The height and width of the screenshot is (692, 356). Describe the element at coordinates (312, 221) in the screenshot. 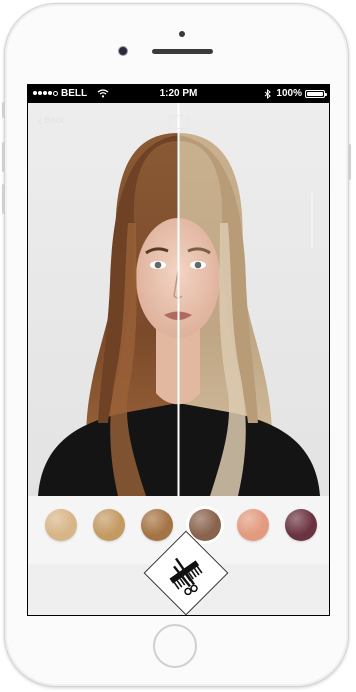

I see `intensity-slider` at that location.